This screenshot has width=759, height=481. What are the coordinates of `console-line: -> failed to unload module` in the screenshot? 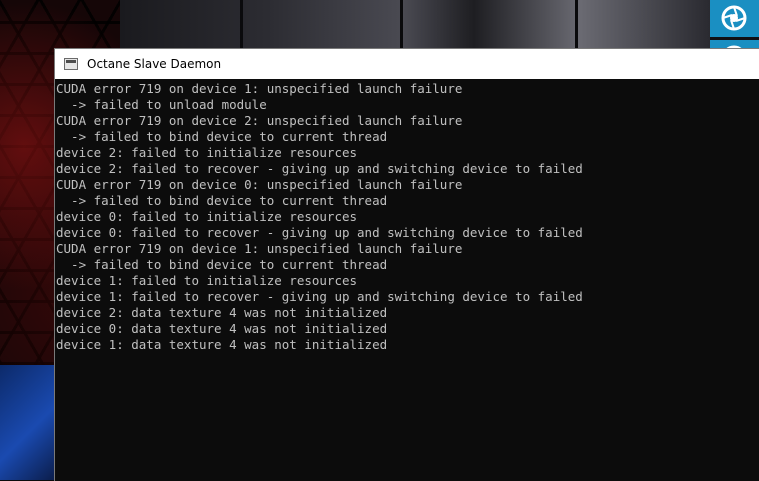 It's located at (161, 104).